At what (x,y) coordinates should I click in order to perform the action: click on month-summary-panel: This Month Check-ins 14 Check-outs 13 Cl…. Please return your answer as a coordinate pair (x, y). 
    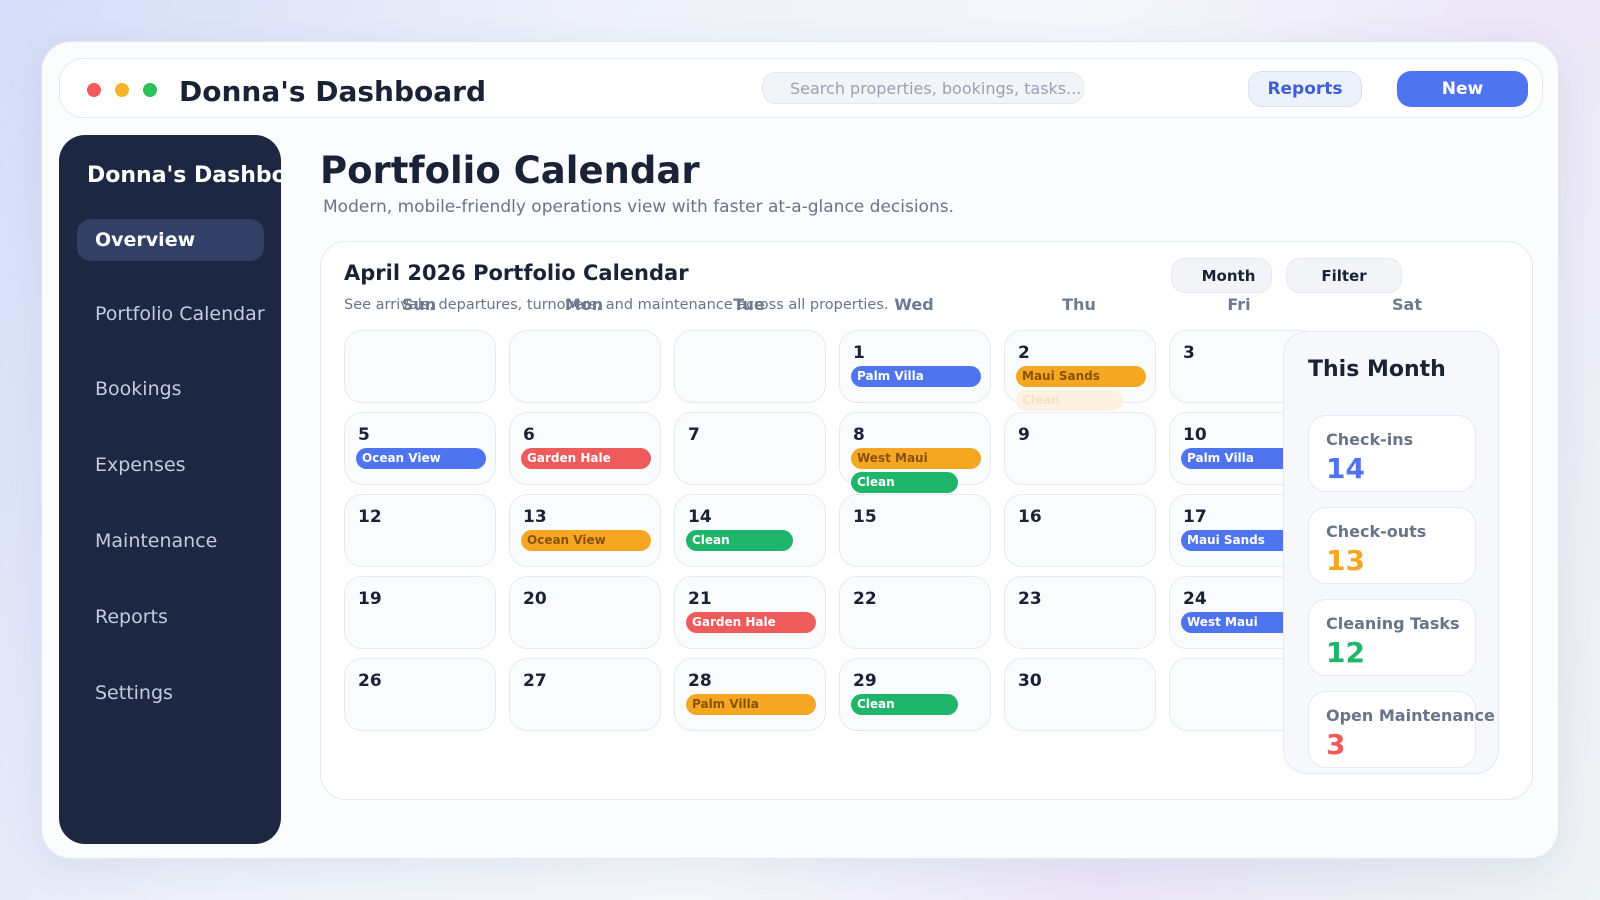
    Looking at the image, I should click on (1391, 552).